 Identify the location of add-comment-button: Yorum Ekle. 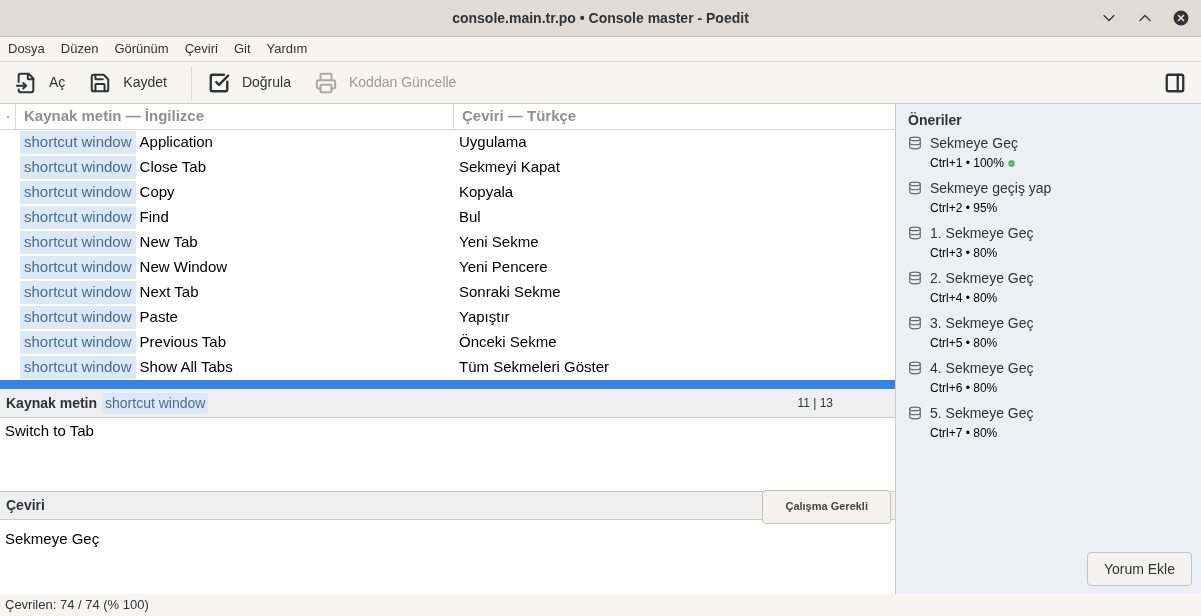
(1139, 569).